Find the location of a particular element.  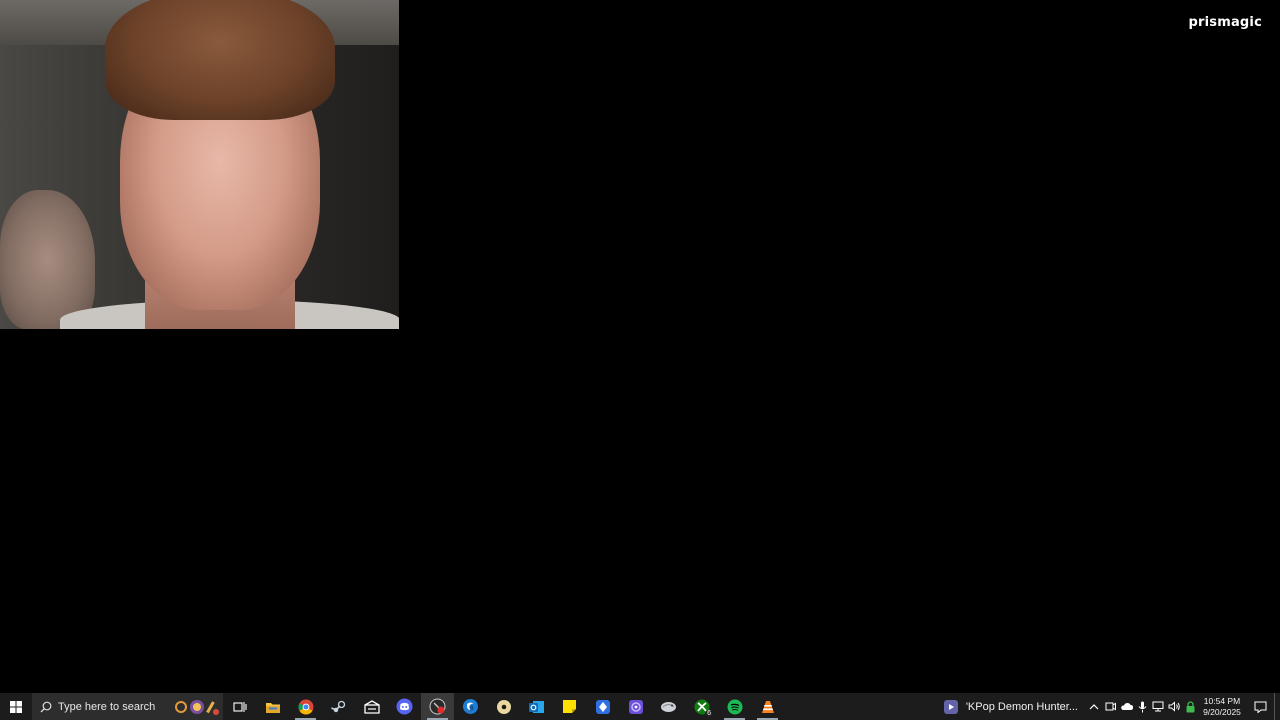

taskbar-app-purple is located at coordinates (635, 706).